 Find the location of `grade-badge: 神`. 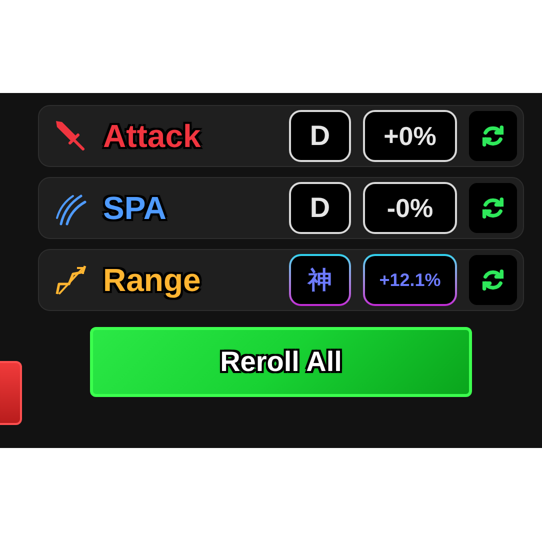

grade-badge: 神 is located at coordinates (320, 280).